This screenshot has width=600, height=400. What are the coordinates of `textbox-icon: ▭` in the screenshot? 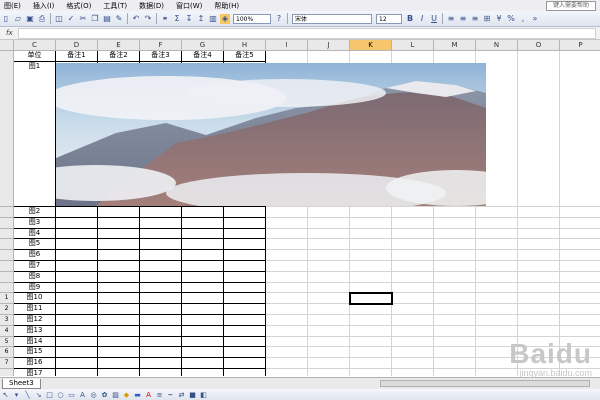 It's located at (71, 395).